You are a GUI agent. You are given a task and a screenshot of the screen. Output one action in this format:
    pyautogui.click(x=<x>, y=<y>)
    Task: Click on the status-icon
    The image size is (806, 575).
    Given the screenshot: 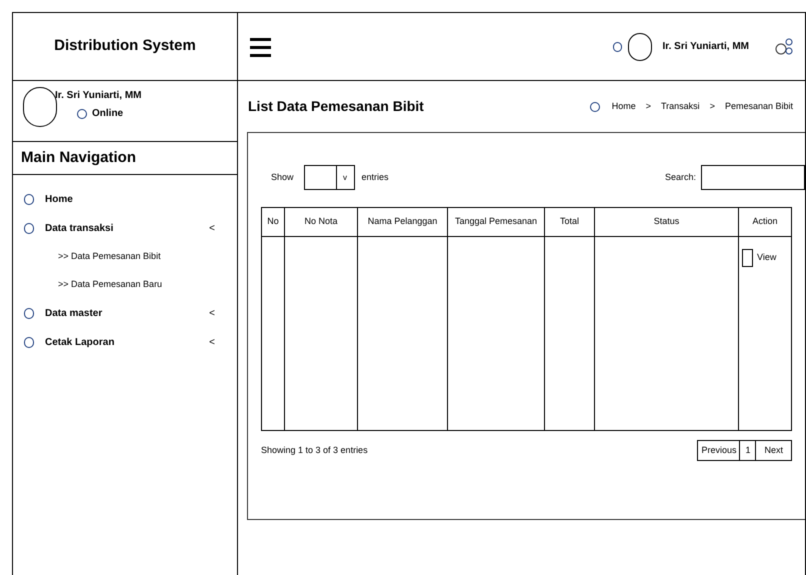 What is the action you would take?
    pyautogui.click(x=82, y=113)
    